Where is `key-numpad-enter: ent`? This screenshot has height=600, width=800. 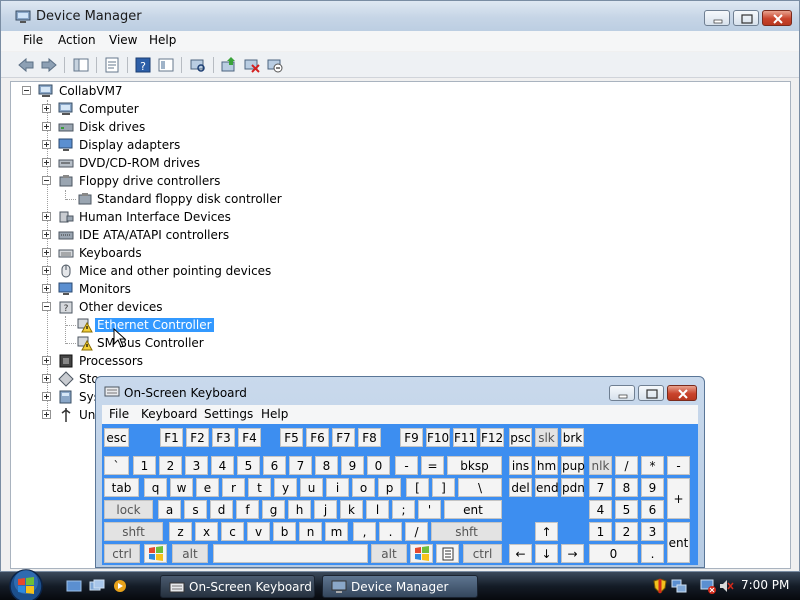
key-numpad-enter: ent is located at coordinates (678, 542).